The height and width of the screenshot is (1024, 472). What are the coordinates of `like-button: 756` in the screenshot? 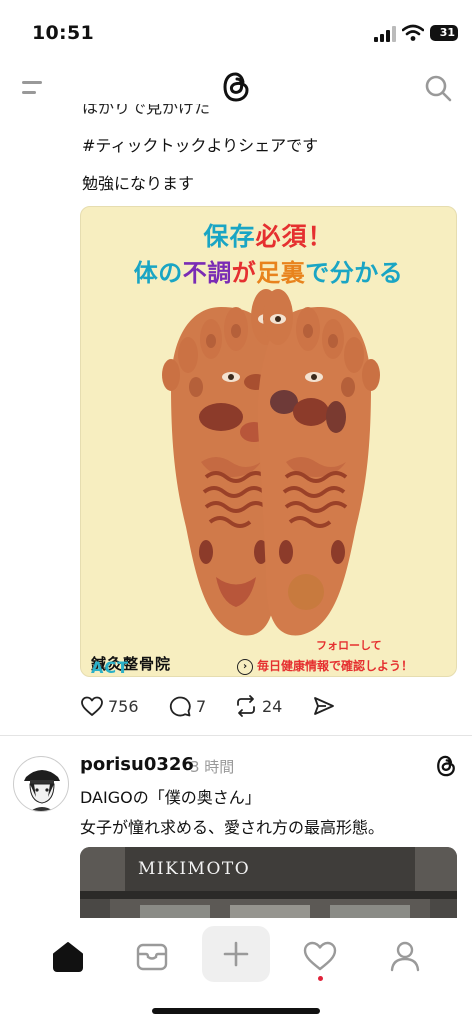 It's located at (109, 706).